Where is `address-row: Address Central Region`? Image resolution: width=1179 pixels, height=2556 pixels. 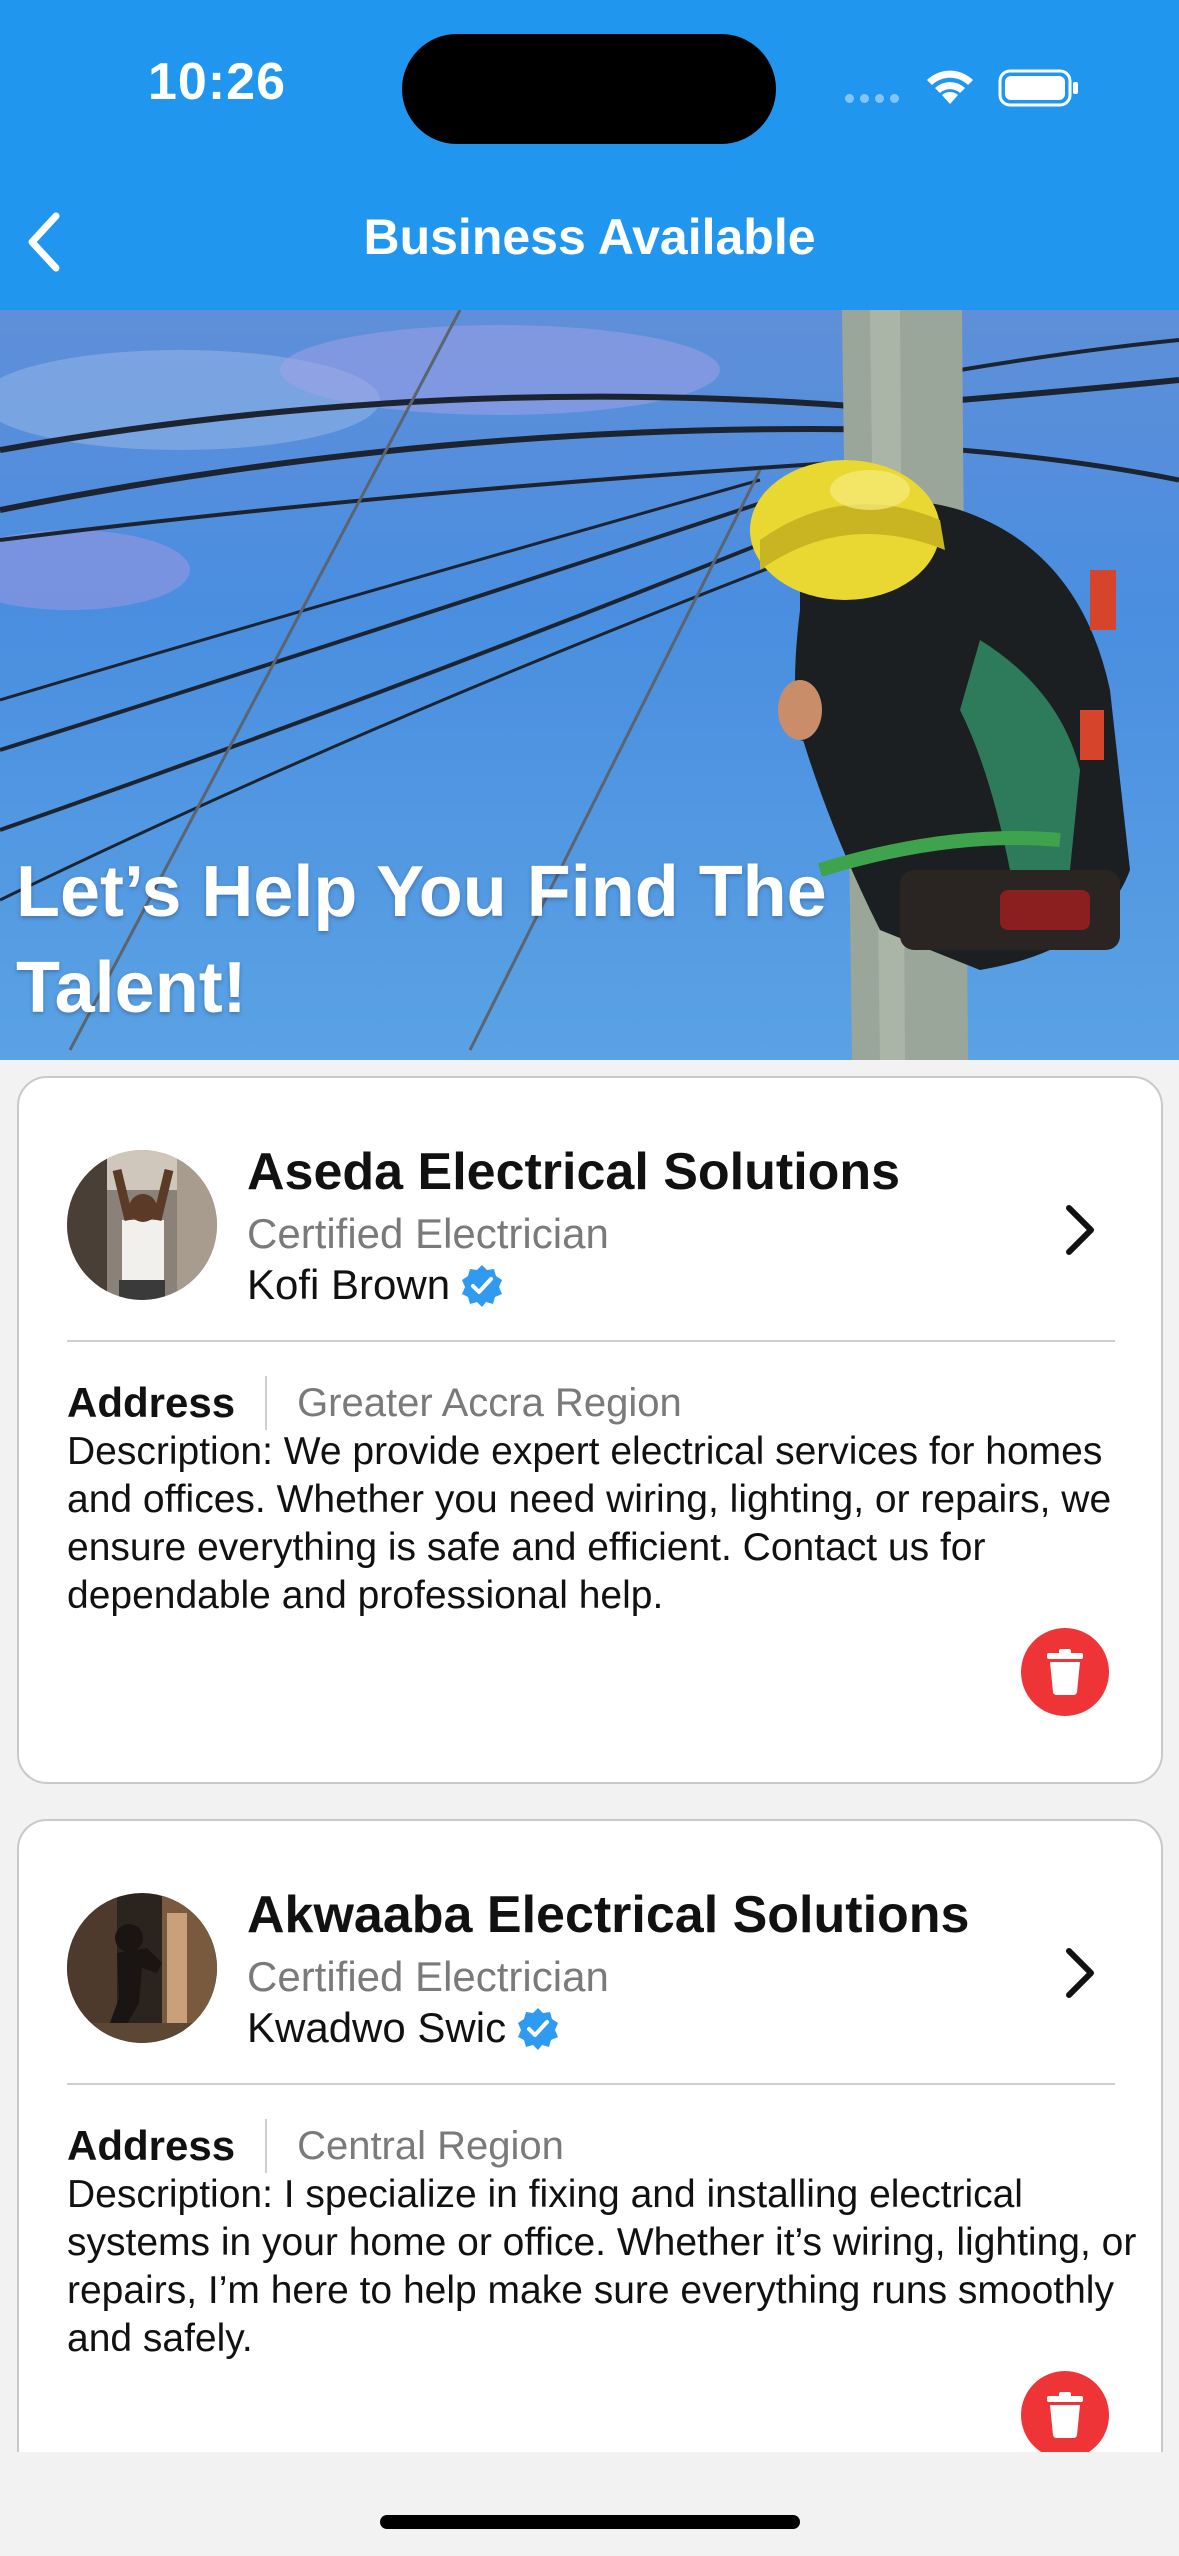
address-row: Address Central Region is located at coordinates (315, 2146).